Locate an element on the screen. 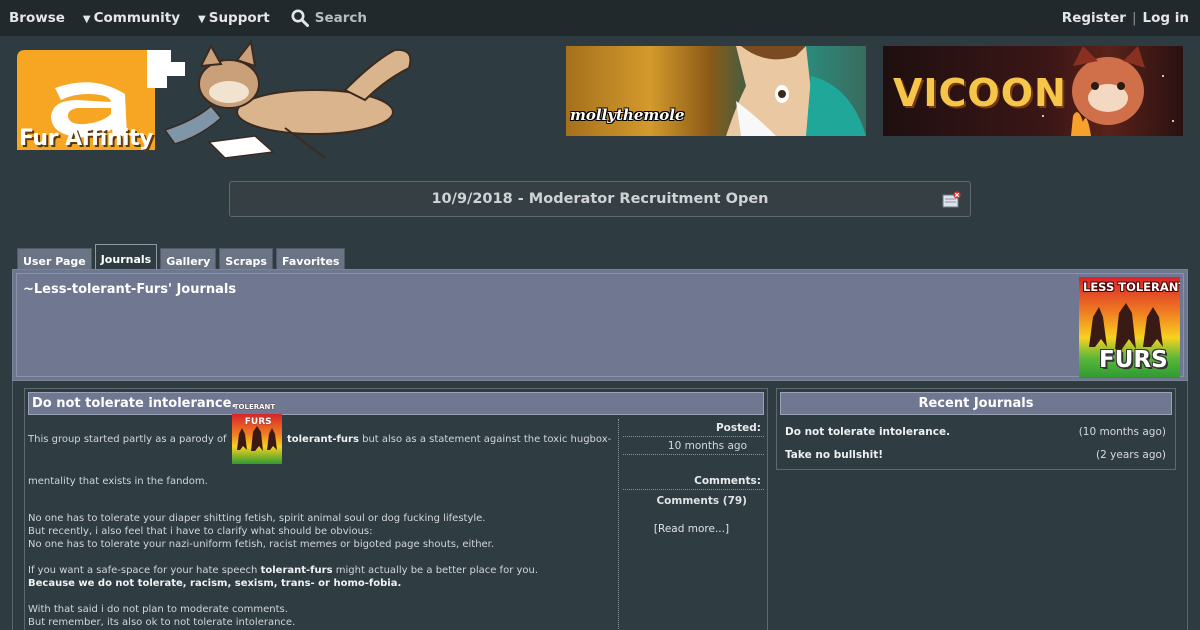 The height and width of the screenshot is (630, 1200). banner-text-vicoon: VICOON is located at coordinates (980, 93).